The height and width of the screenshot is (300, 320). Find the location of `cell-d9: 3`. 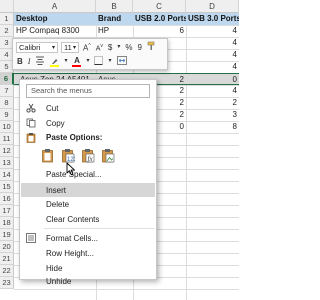

cell-d9: 3 is located at coordinates (212, 115).